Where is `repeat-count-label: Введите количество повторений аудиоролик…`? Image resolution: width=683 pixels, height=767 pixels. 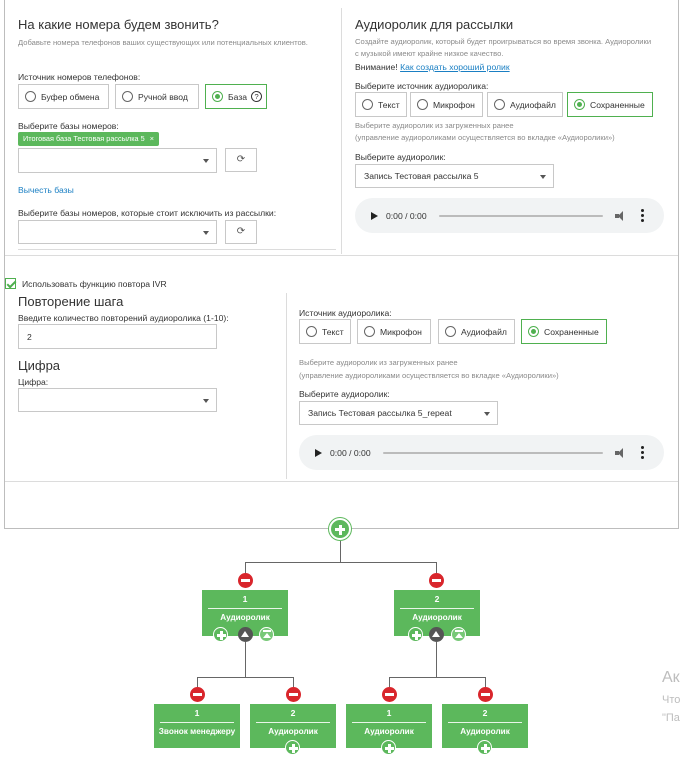 repeat-count-label: Введите количество повторений аудиоролик… is located at coordinates (123, 318).